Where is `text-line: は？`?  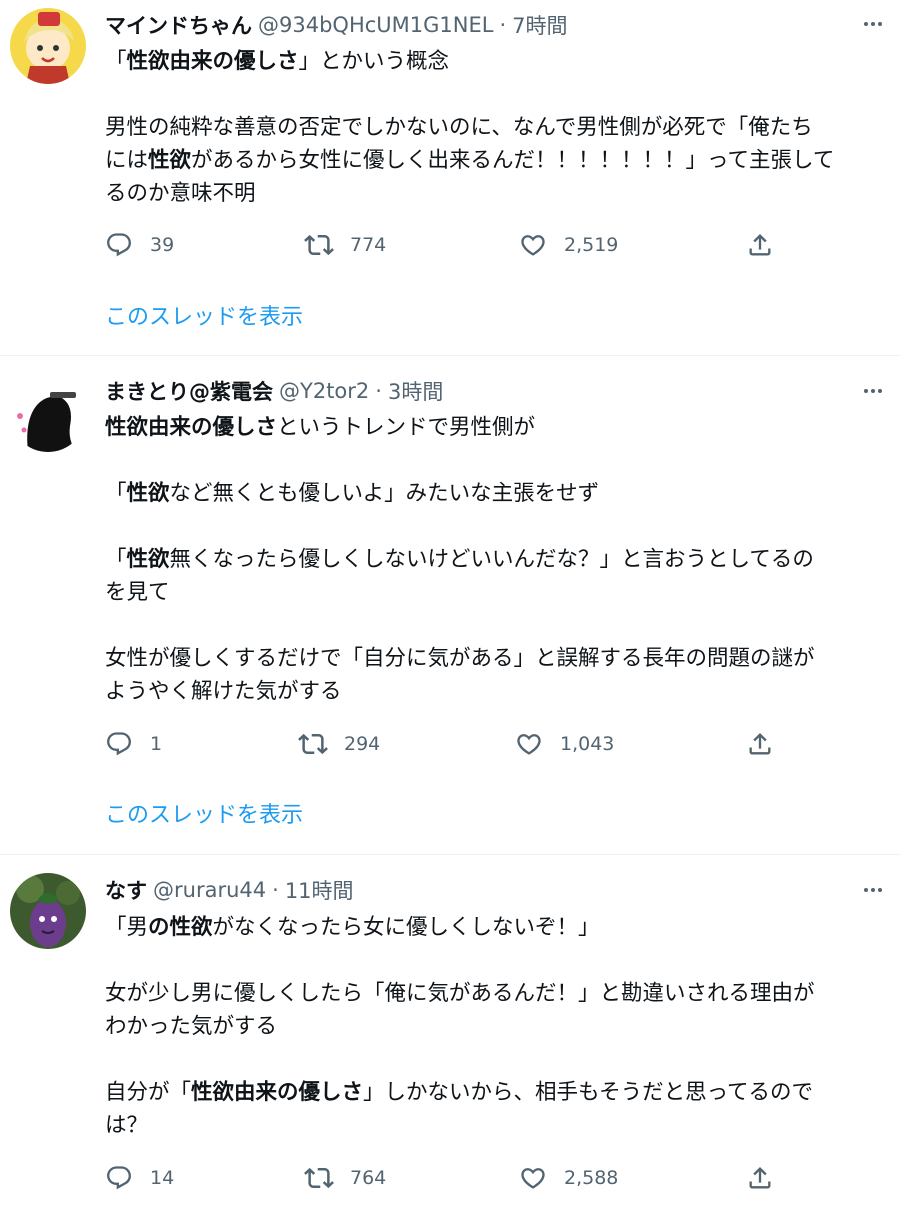 text-line: は？ is located at coordinates (497, 1125).